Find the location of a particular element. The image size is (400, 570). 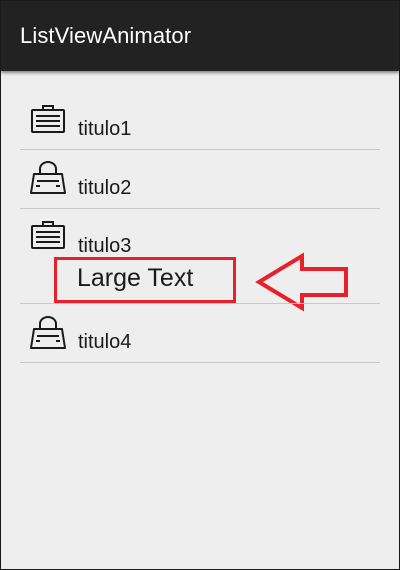

list-item-title: titulo3 is located at coordinates (105, 246).